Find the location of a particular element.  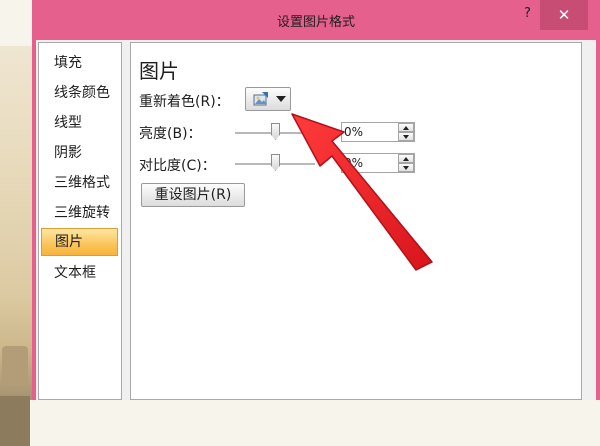

background-photo is located at coordinates (16, 246).